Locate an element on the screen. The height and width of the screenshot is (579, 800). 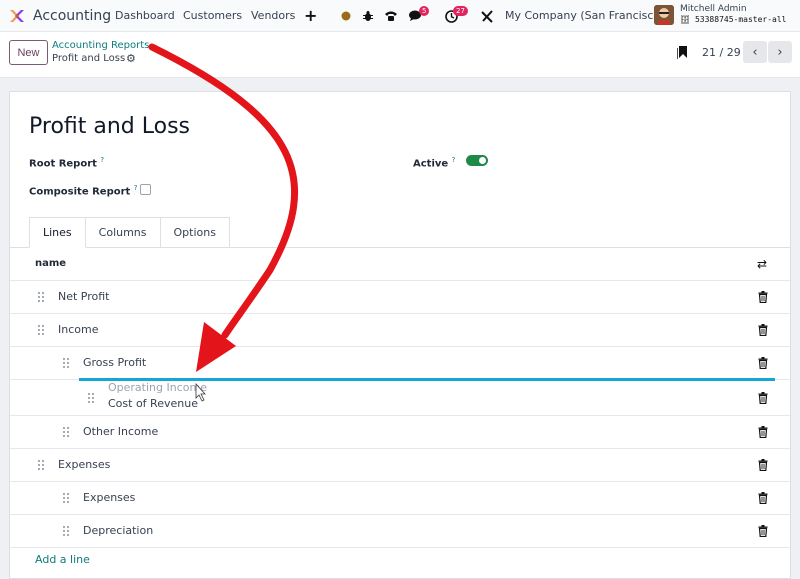
report-title: Profit and Loss is located at coordinates (109, 126).